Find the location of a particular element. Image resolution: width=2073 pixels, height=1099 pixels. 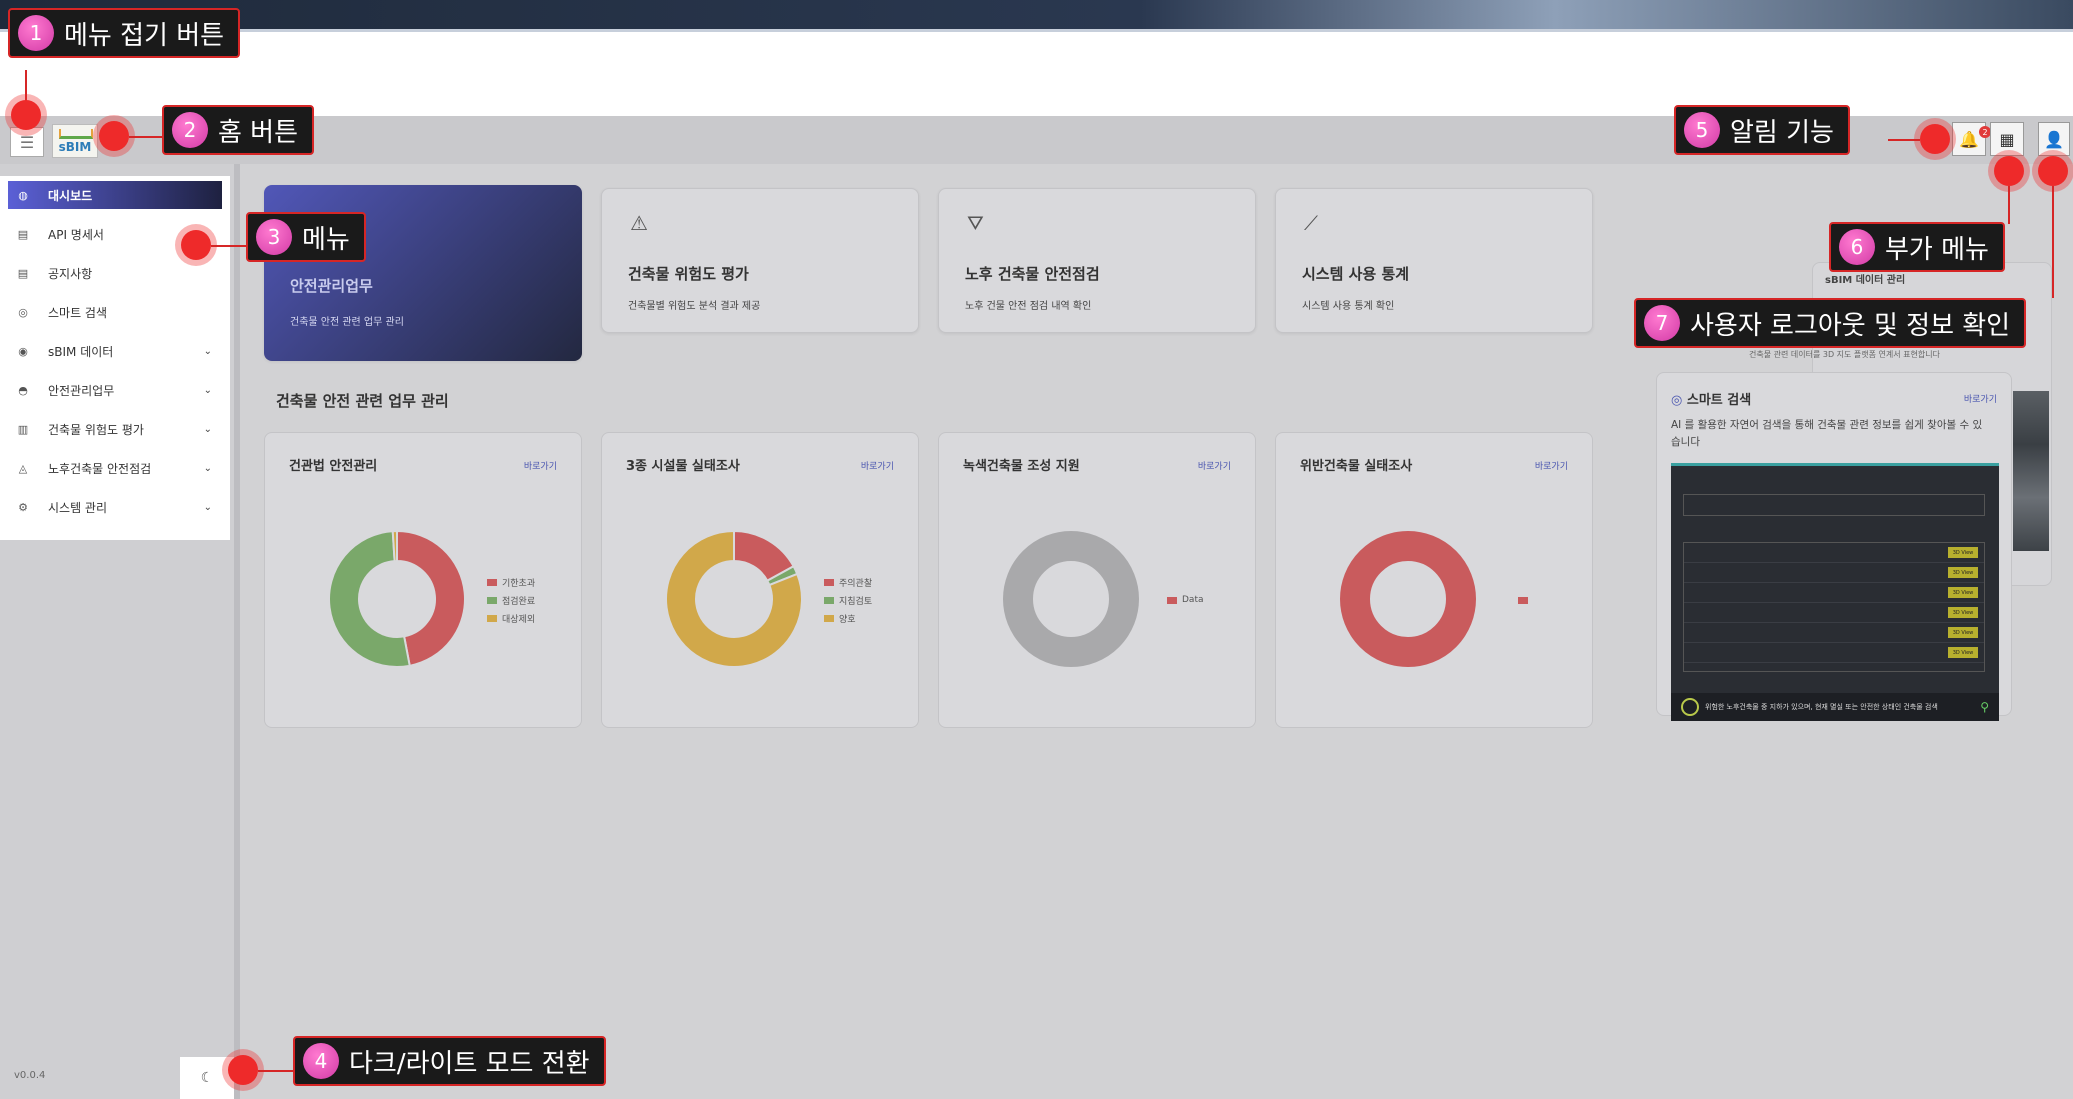

home-logo-button: sBIM is located at coordinates (75, 141).